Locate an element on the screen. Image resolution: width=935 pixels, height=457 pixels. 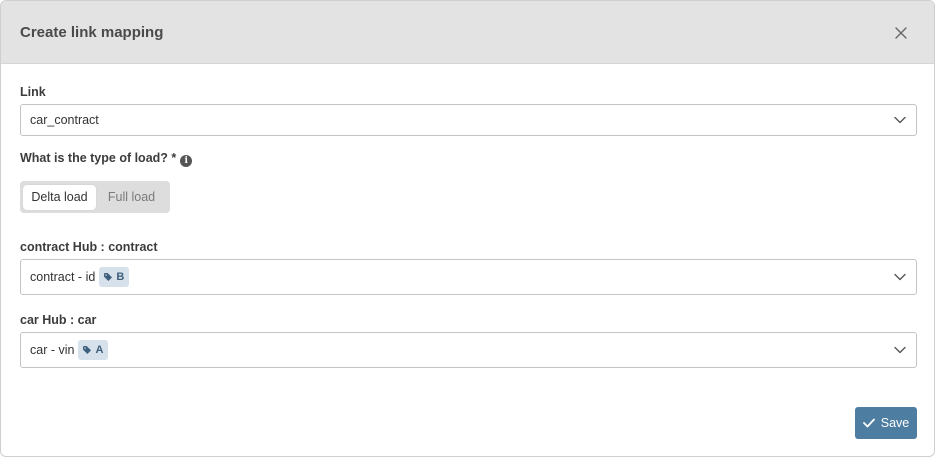
load-type-toggle: Delta load Full load is located at coordinates (95, 197).